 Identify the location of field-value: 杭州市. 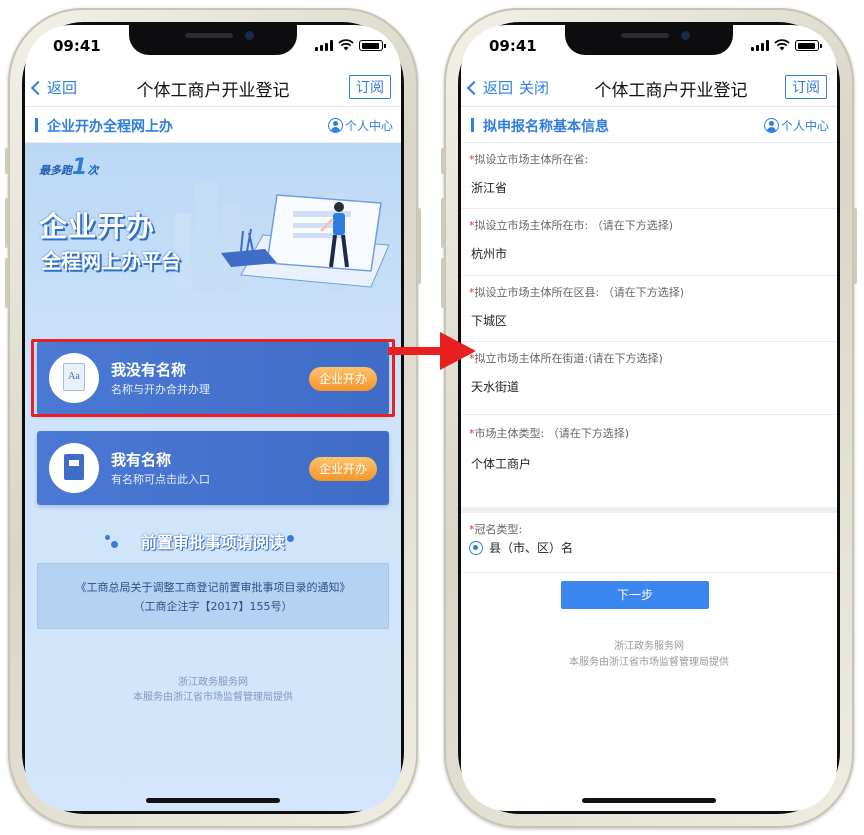
(489, 254).